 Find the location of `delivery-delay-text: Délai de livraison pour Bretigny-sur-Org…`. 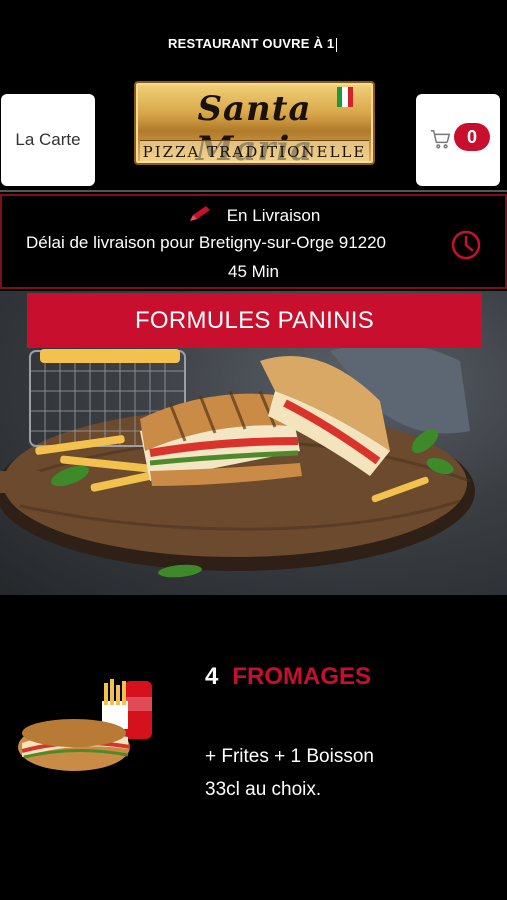

delivery-delay-text: Délai de livraison pour Bretigny-sur-Org… is located at coordinates (206, 242).